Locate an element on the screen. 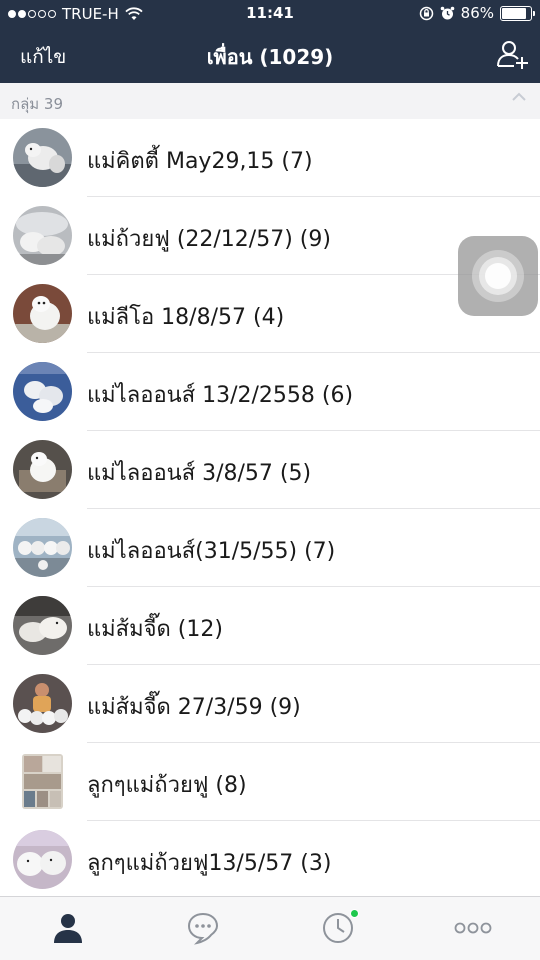  group-section-header: กลุ่ม 39 is located at coordinates (270, 101).